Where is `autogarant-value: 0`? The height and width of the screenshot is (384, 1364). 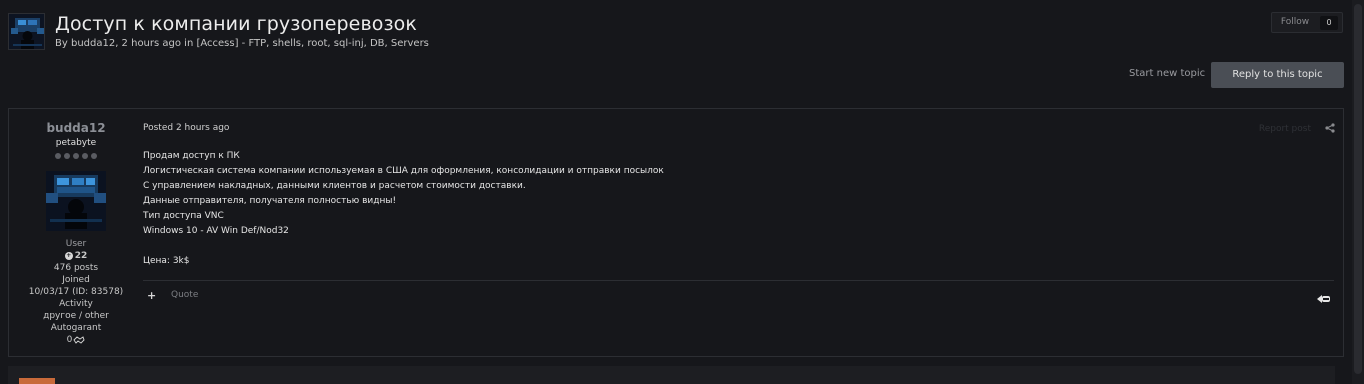 autogarant-value: 0 is located at coordinates (69, 340).